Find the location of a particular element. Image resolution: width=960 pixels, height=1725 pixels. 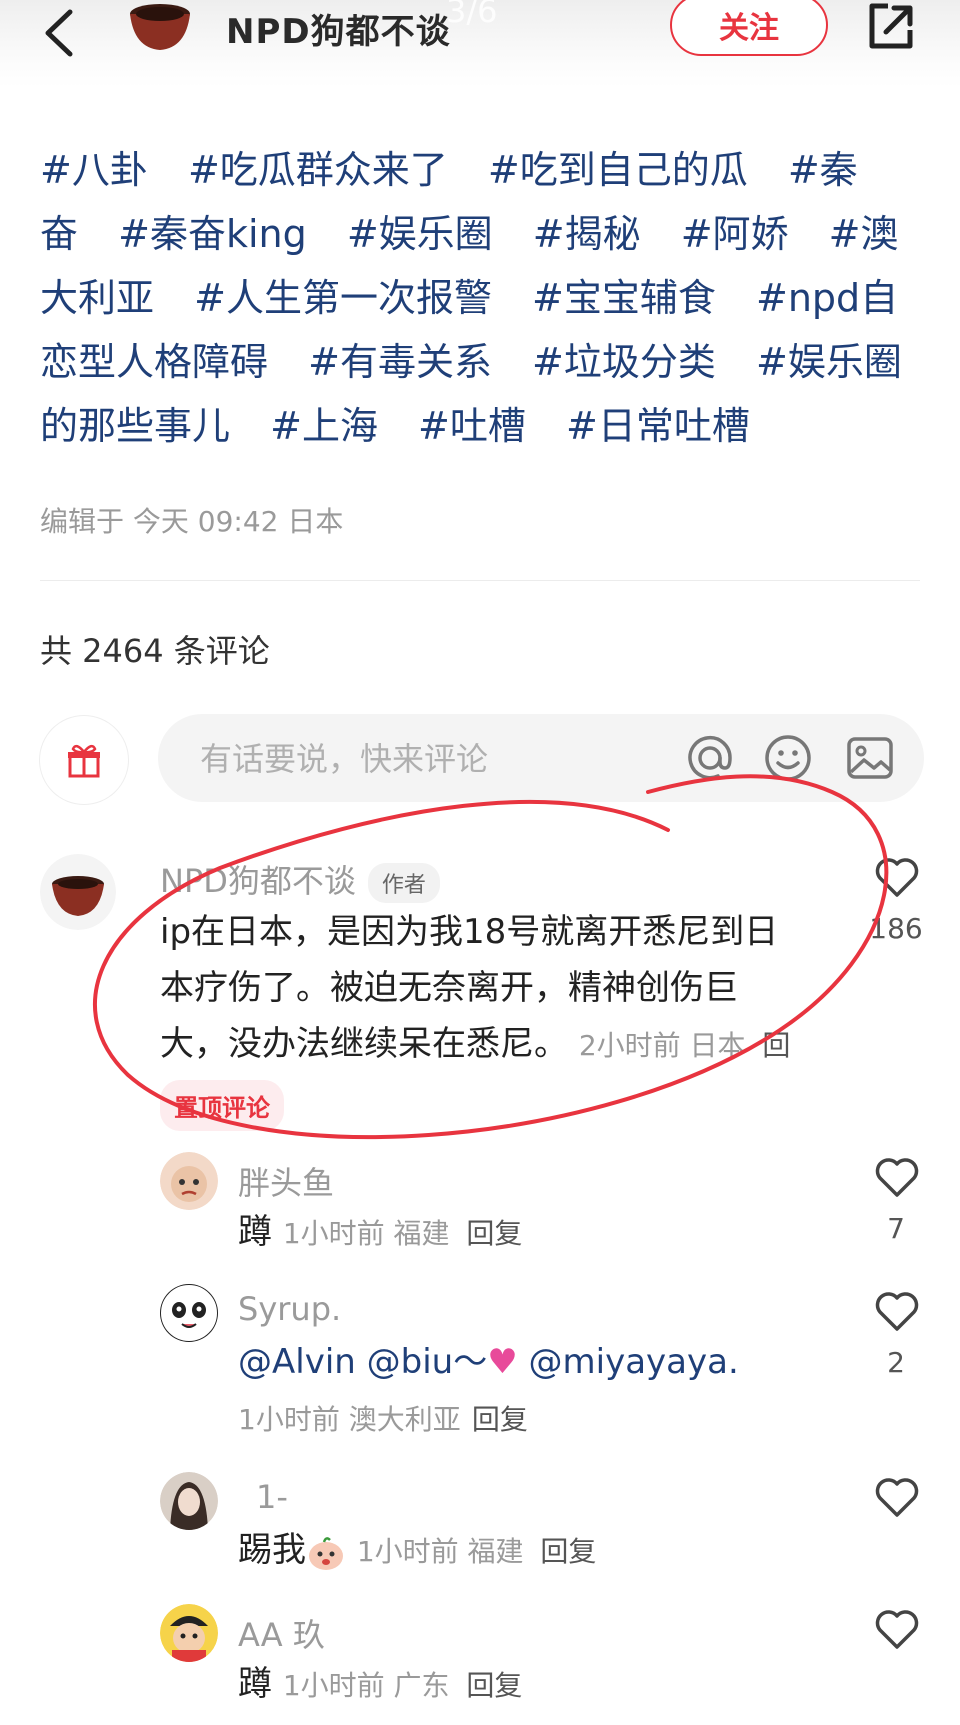

comment-text: 踢我 is located at coordinates (272, 1550).